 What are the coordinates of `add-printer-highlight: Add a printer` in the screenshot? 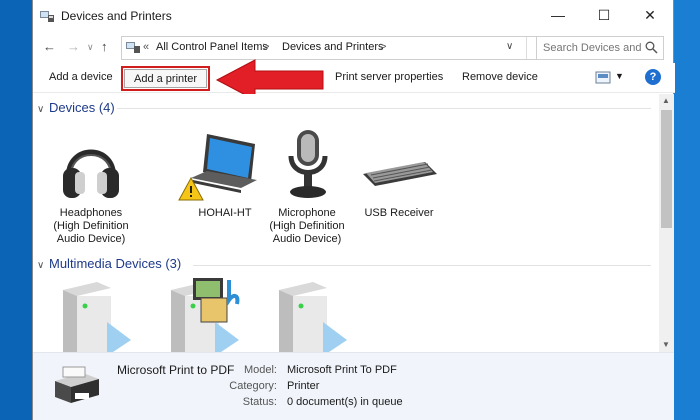 It's located at (165, 78).